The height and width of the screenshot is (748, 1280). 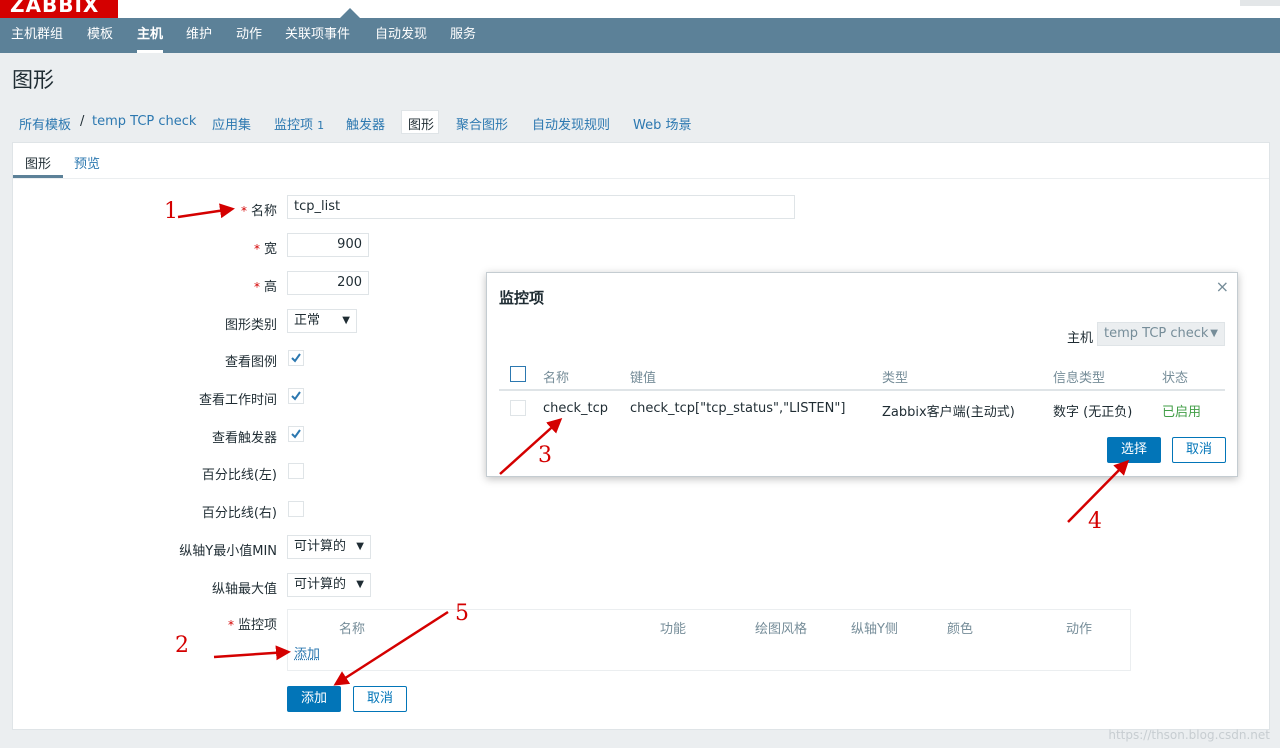 What do you see at coordinates (38, 176) in the screenshot?
I see `tab-active-underline` at bounding box center [38, 176].